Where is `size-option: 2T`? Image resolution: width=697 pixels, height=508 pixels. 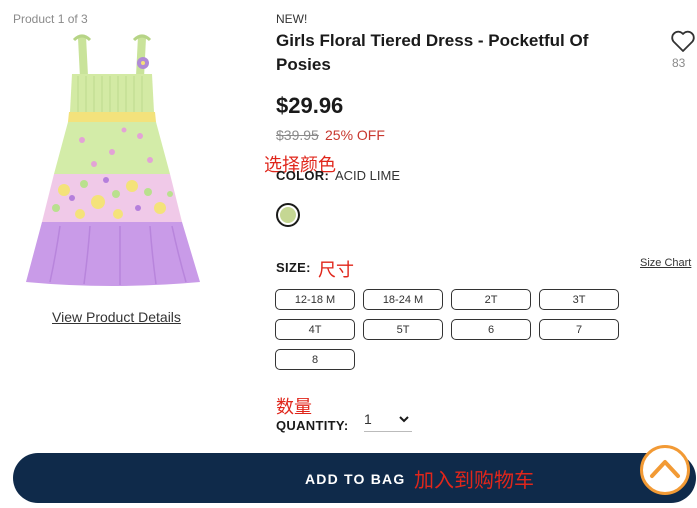 size-option: 2T is located at coordinates (491, 299).